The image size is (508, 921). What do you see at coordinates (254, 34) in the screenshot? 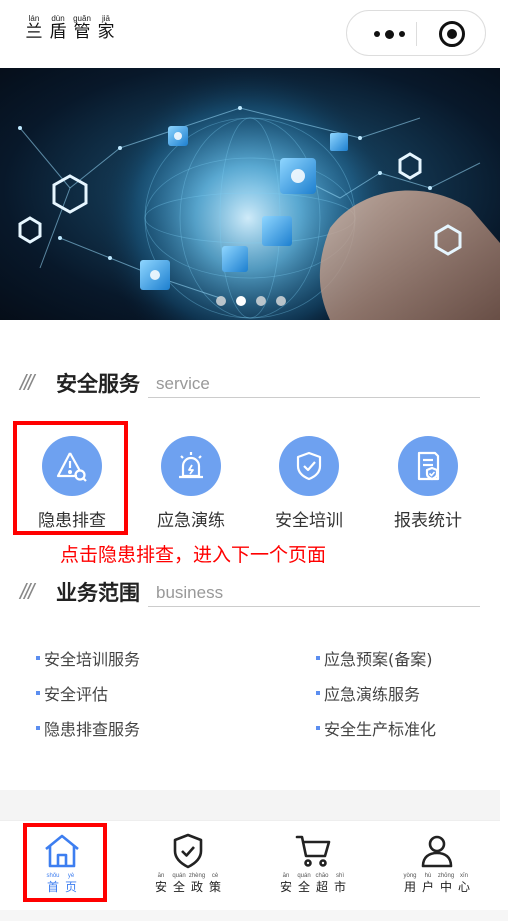
I see `nav-header: lán 兰 dùn 盾 guǎn 管 jiā 家` at bounding box center [254, 34].